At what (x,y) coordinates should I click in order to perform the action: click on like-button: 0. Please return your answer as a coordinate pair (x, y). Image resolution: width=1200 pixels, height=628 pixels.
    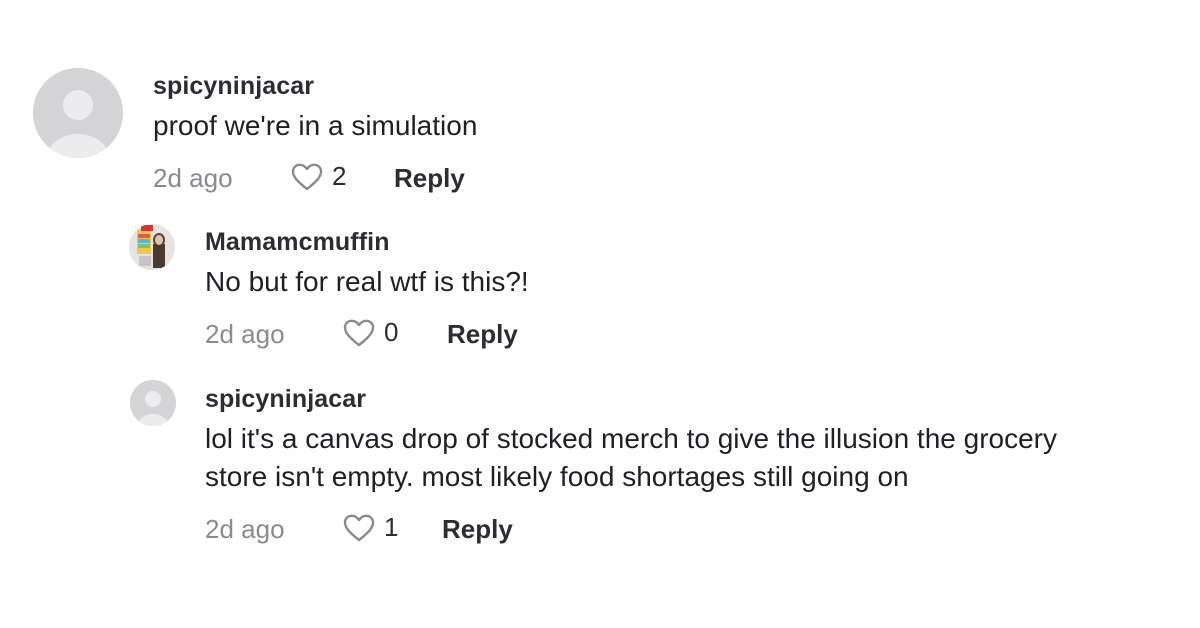
    Looking at the image, I should click on (370, 332).